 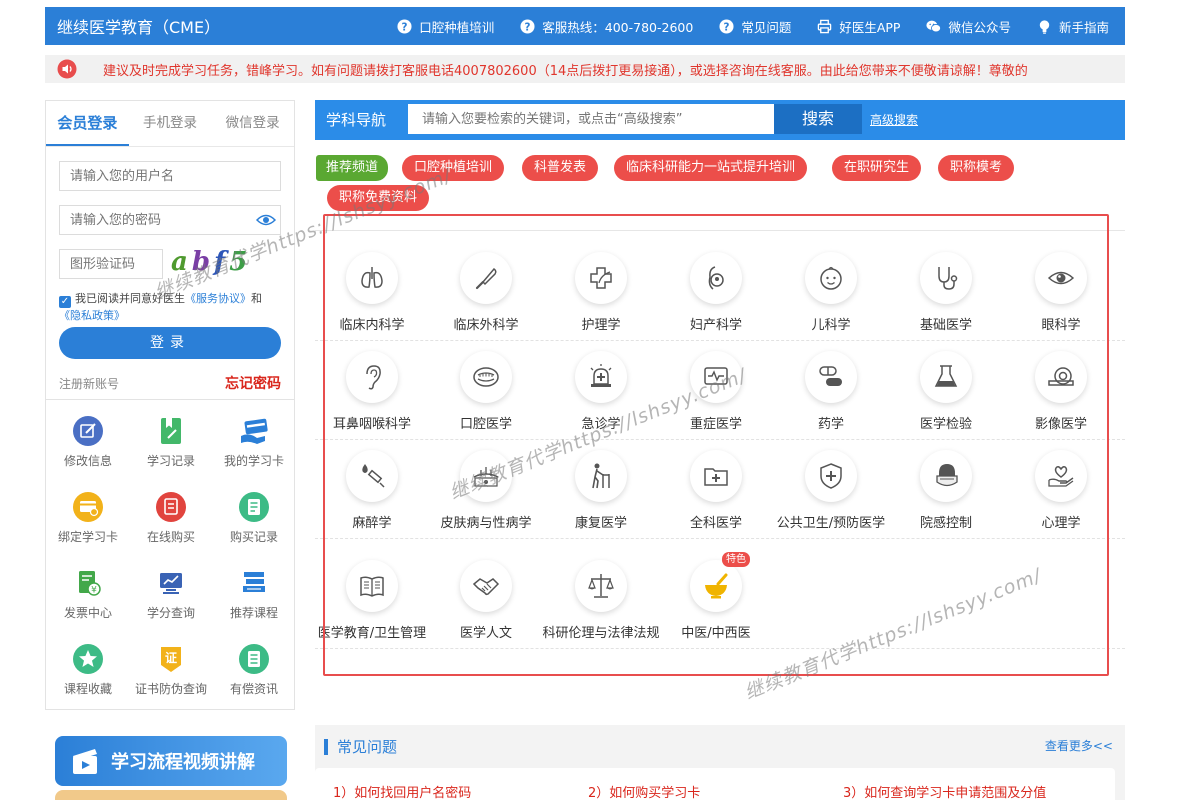 I want to click on advanced-search-link: 高级搜索, so click(x=894, y=120).